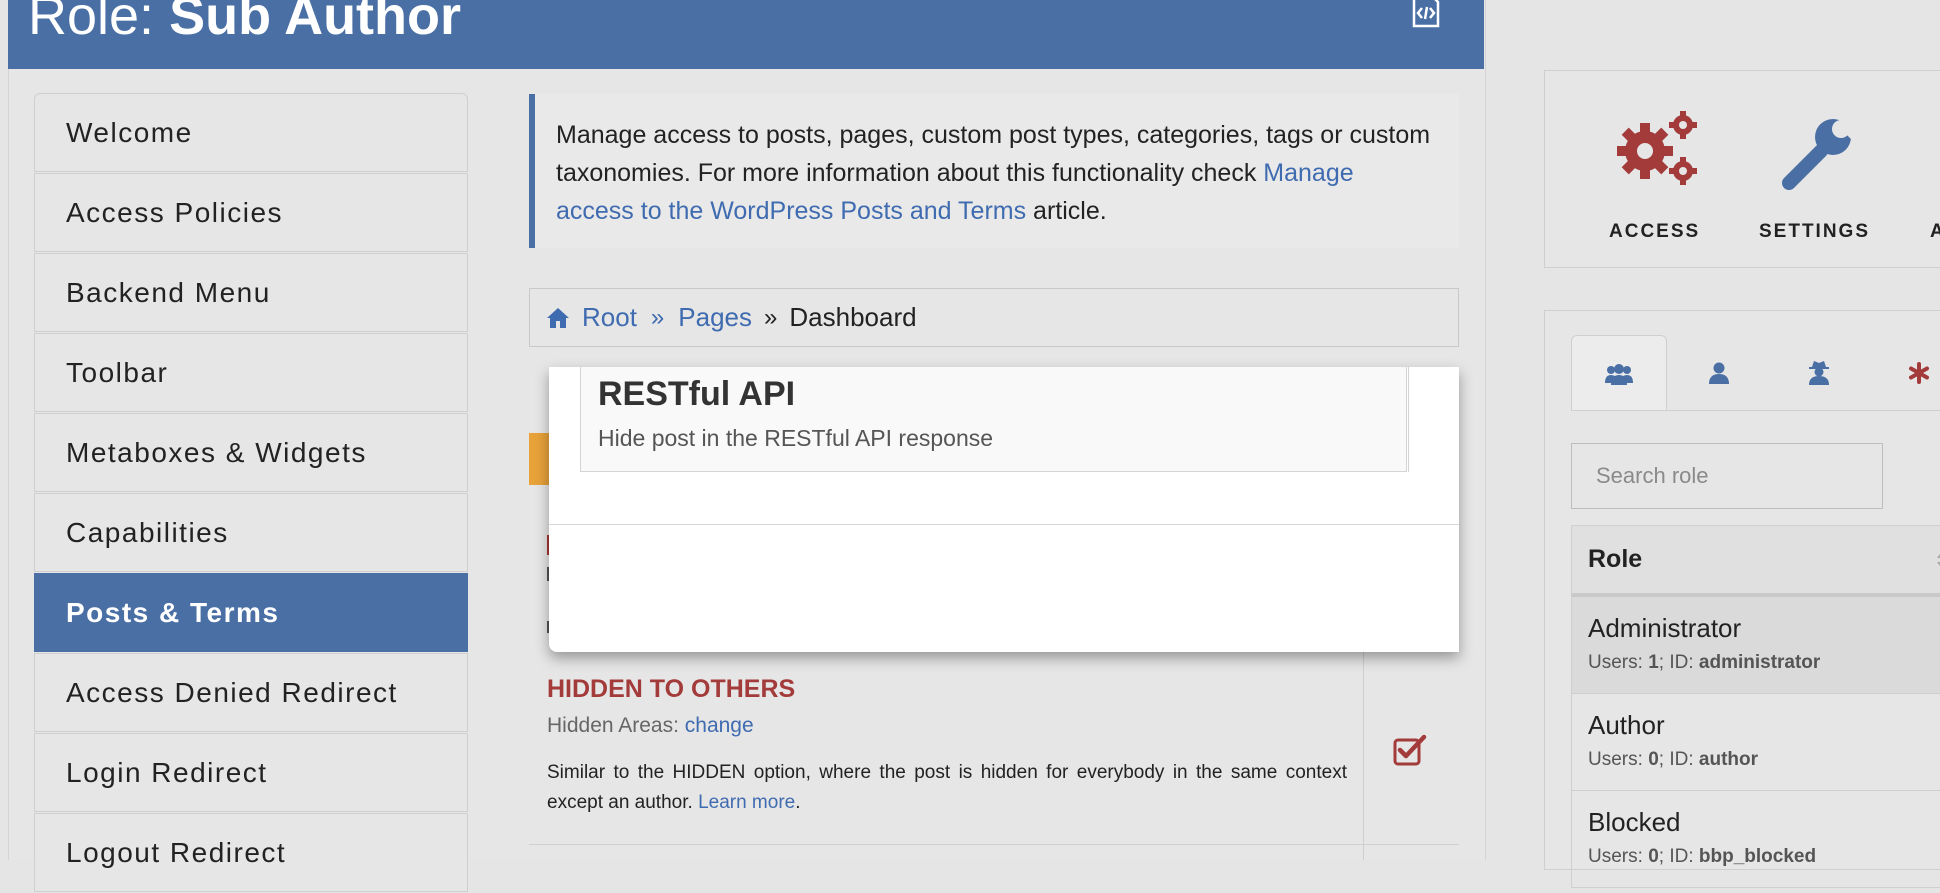  Describe the element at coordinates (616, 725) in the screenshot. I see `hidden-areas-label: Hidden Areas:` at that location.